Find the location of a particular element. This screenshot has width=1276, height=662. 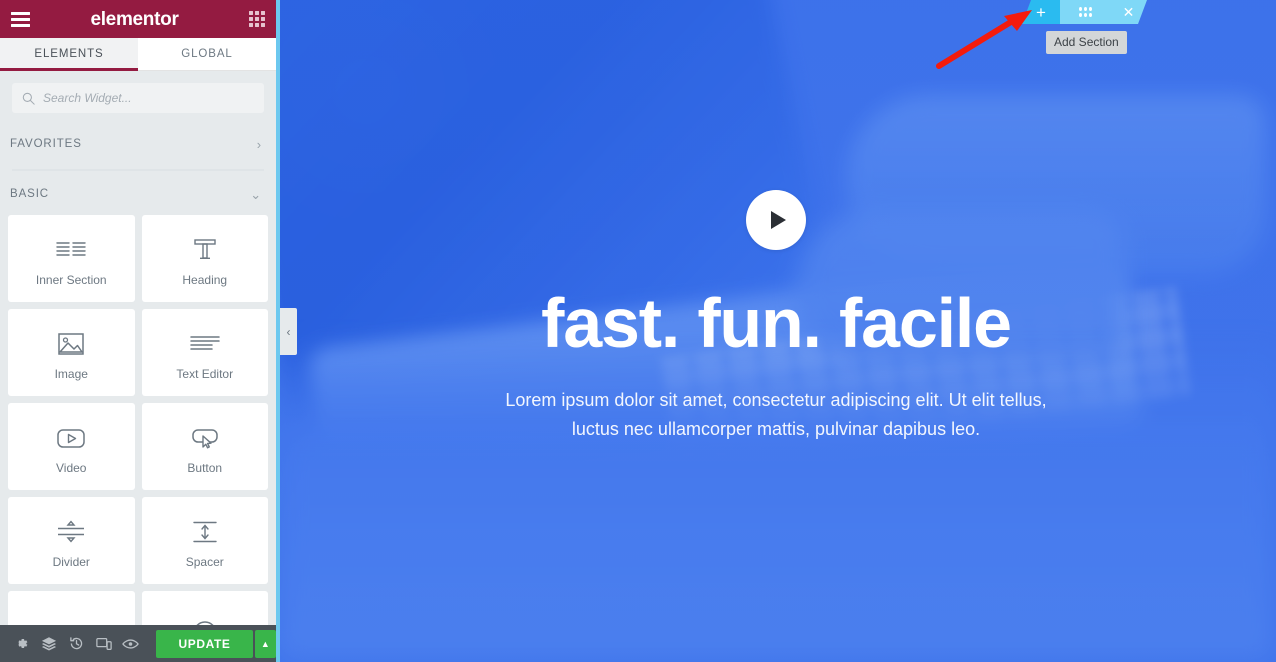

chevron-down-icon: ⌄ is located at coordinates (256, 194).